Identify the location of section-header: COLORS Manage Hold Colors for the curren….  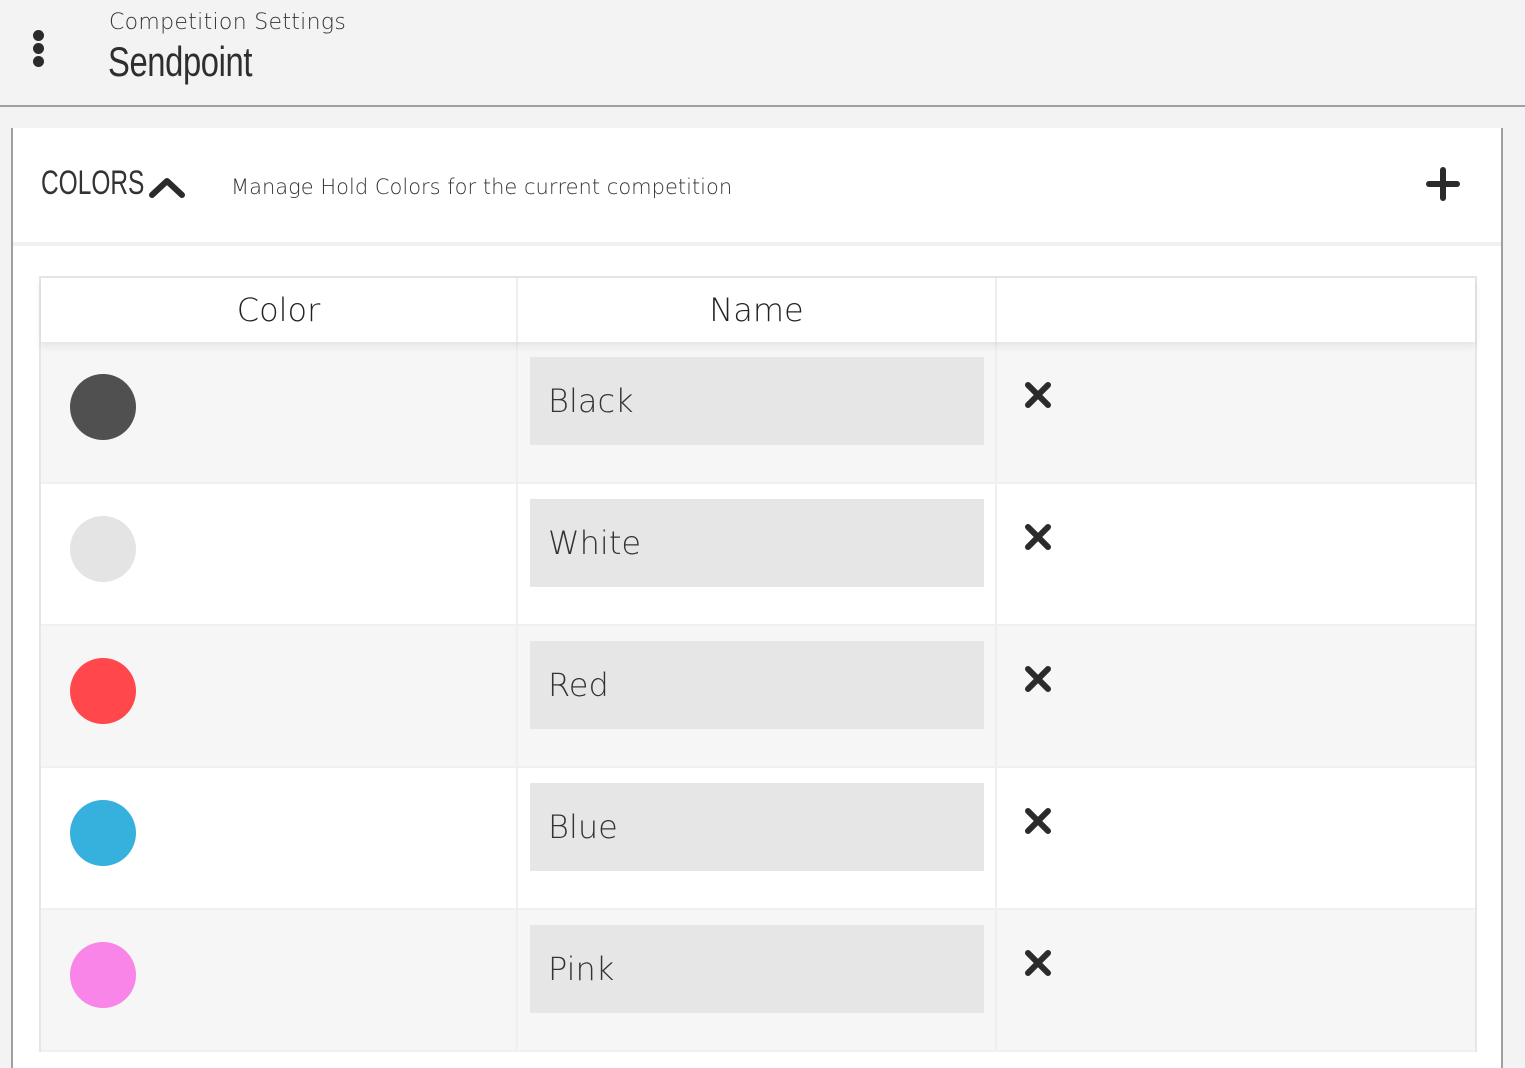
(757, 187).